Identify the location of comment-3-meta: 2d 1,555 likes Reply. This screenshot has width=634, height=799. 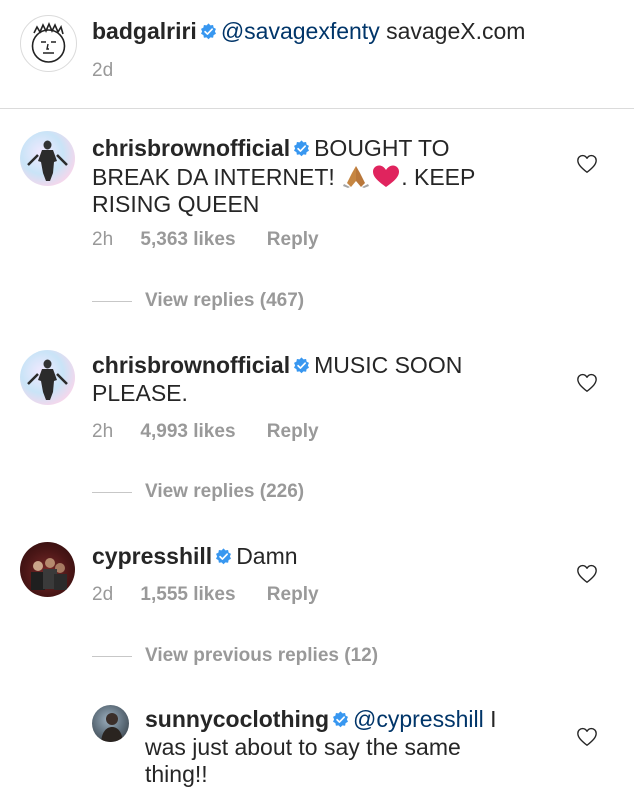
(205, 595).